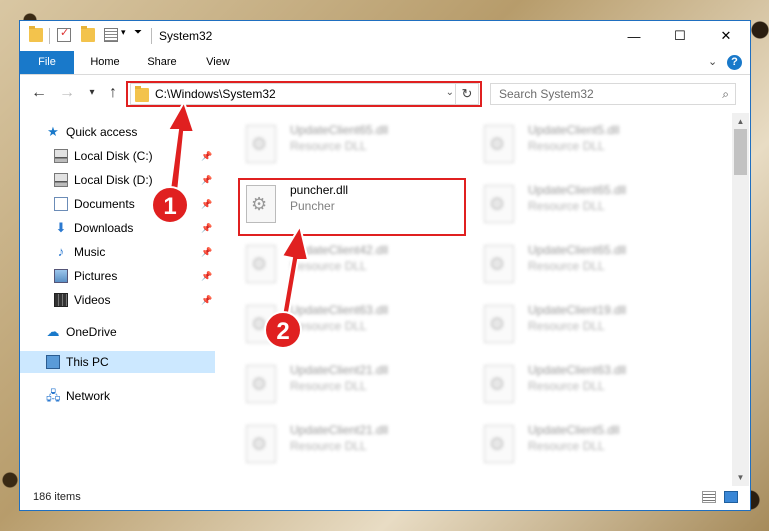  Describe the element at coordinates (113, 93) in the screenshot. I see `up-button: ↑` at that location.